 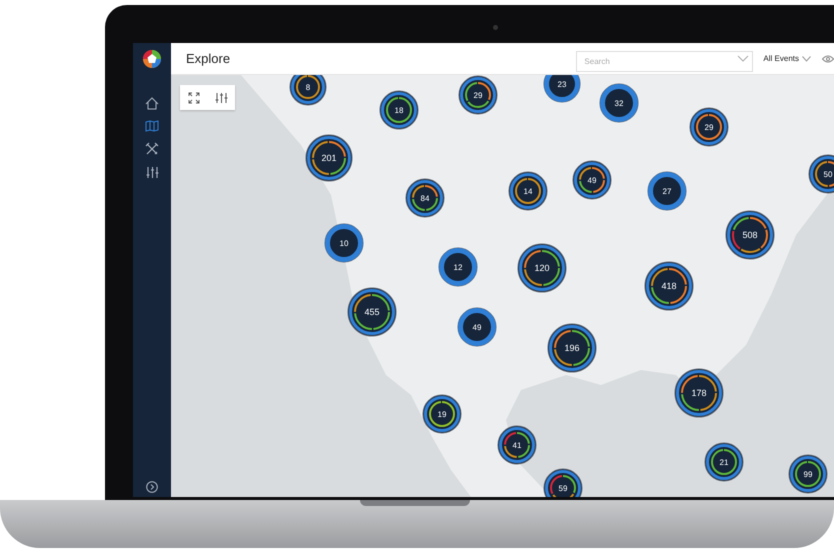 I want to click on cluster-marker: 508, so click(x=750, y=235).